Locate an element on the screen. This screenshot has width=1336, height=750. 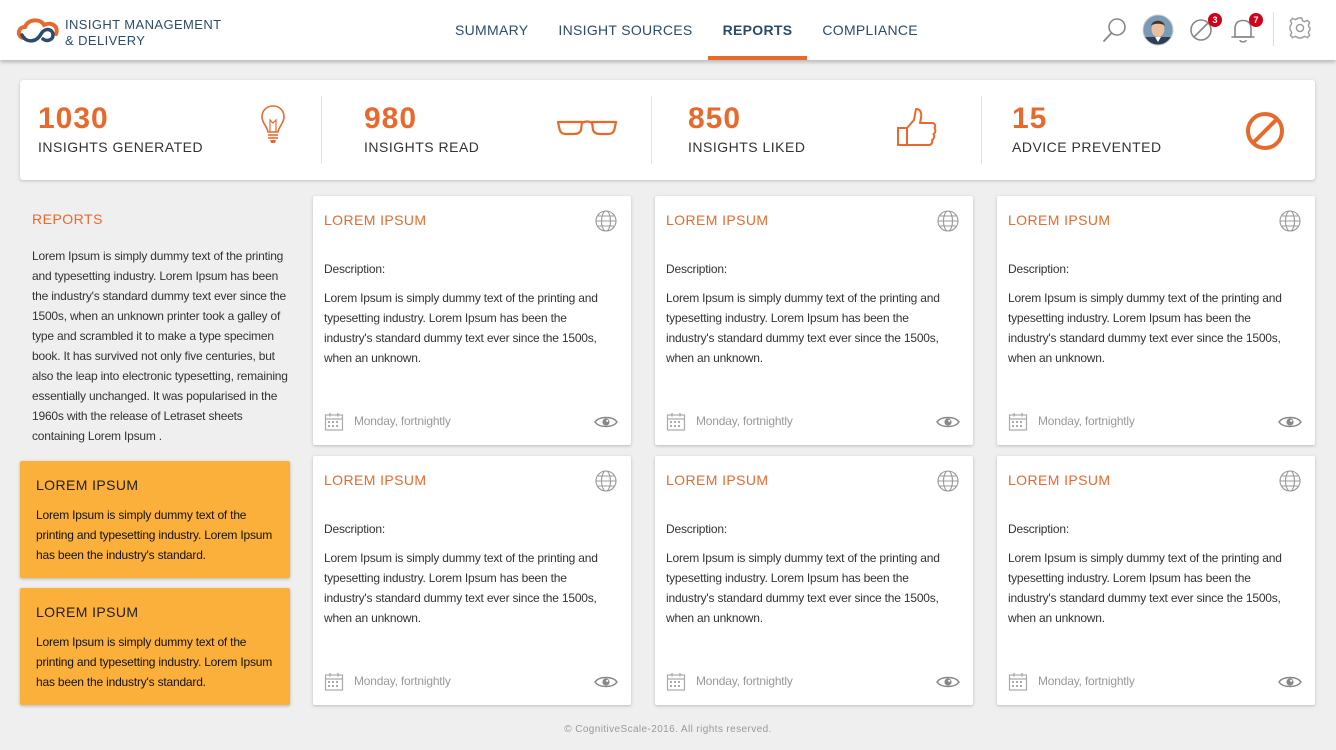
stat-value: 1030 is located at coordinates (73, 118).